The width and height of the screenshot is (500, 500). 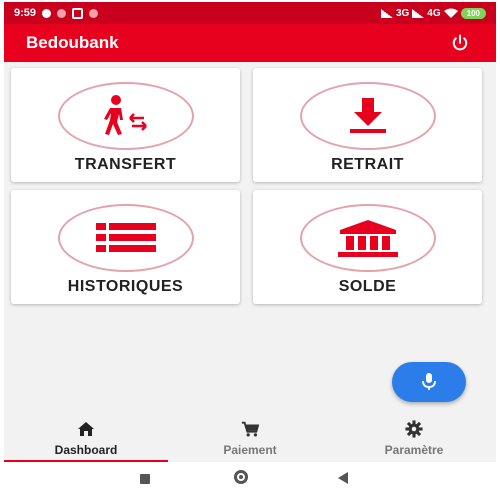 I want to click on nav-item-dashboard: Dashboard, so click(x=86, y=436).